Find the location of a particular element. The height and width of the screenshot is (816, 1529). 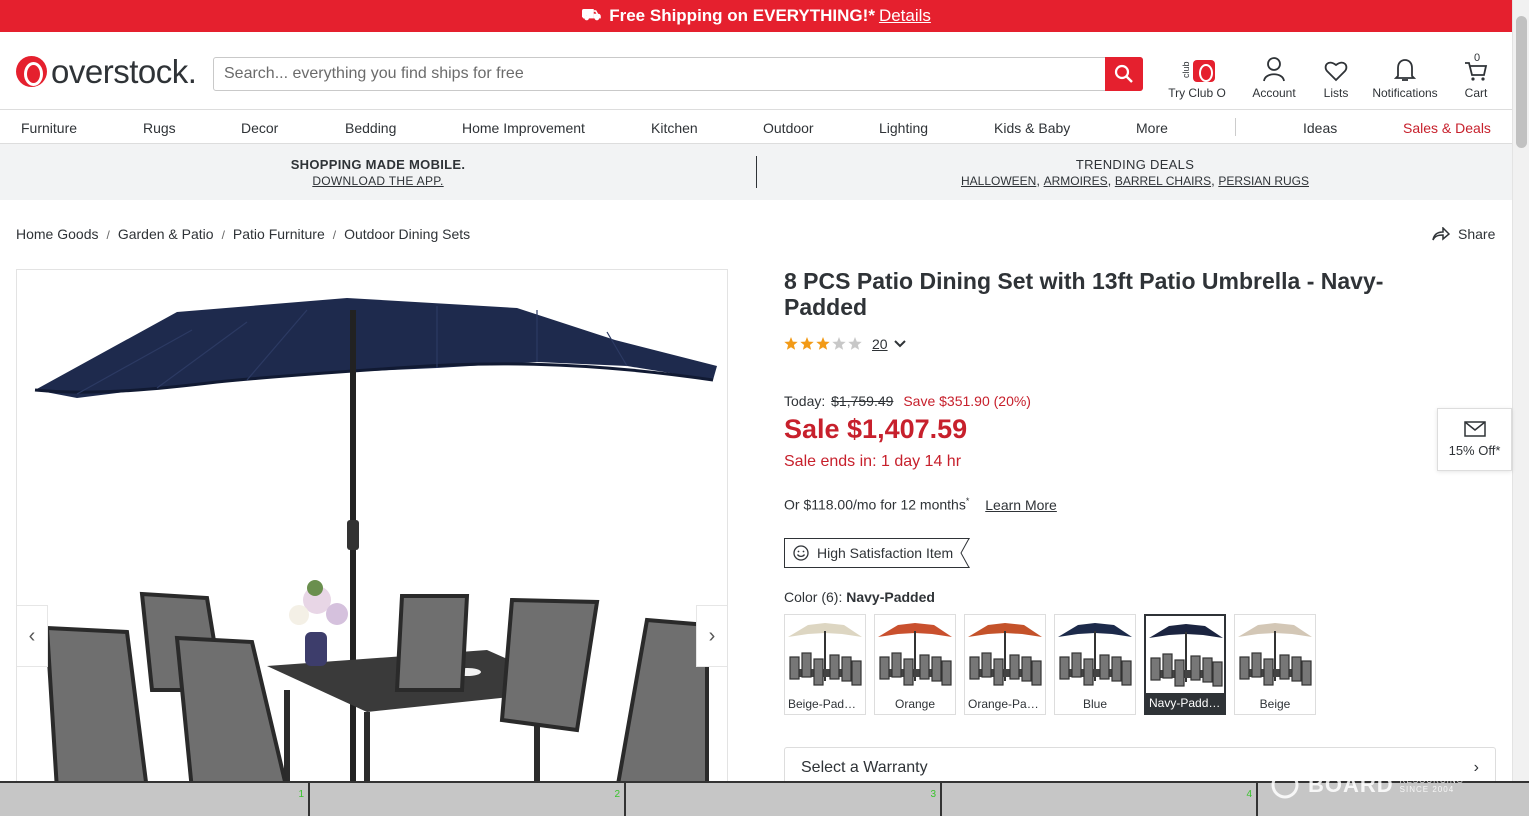

learn-more-link: Learn More is located at coordinates (1021, 505).